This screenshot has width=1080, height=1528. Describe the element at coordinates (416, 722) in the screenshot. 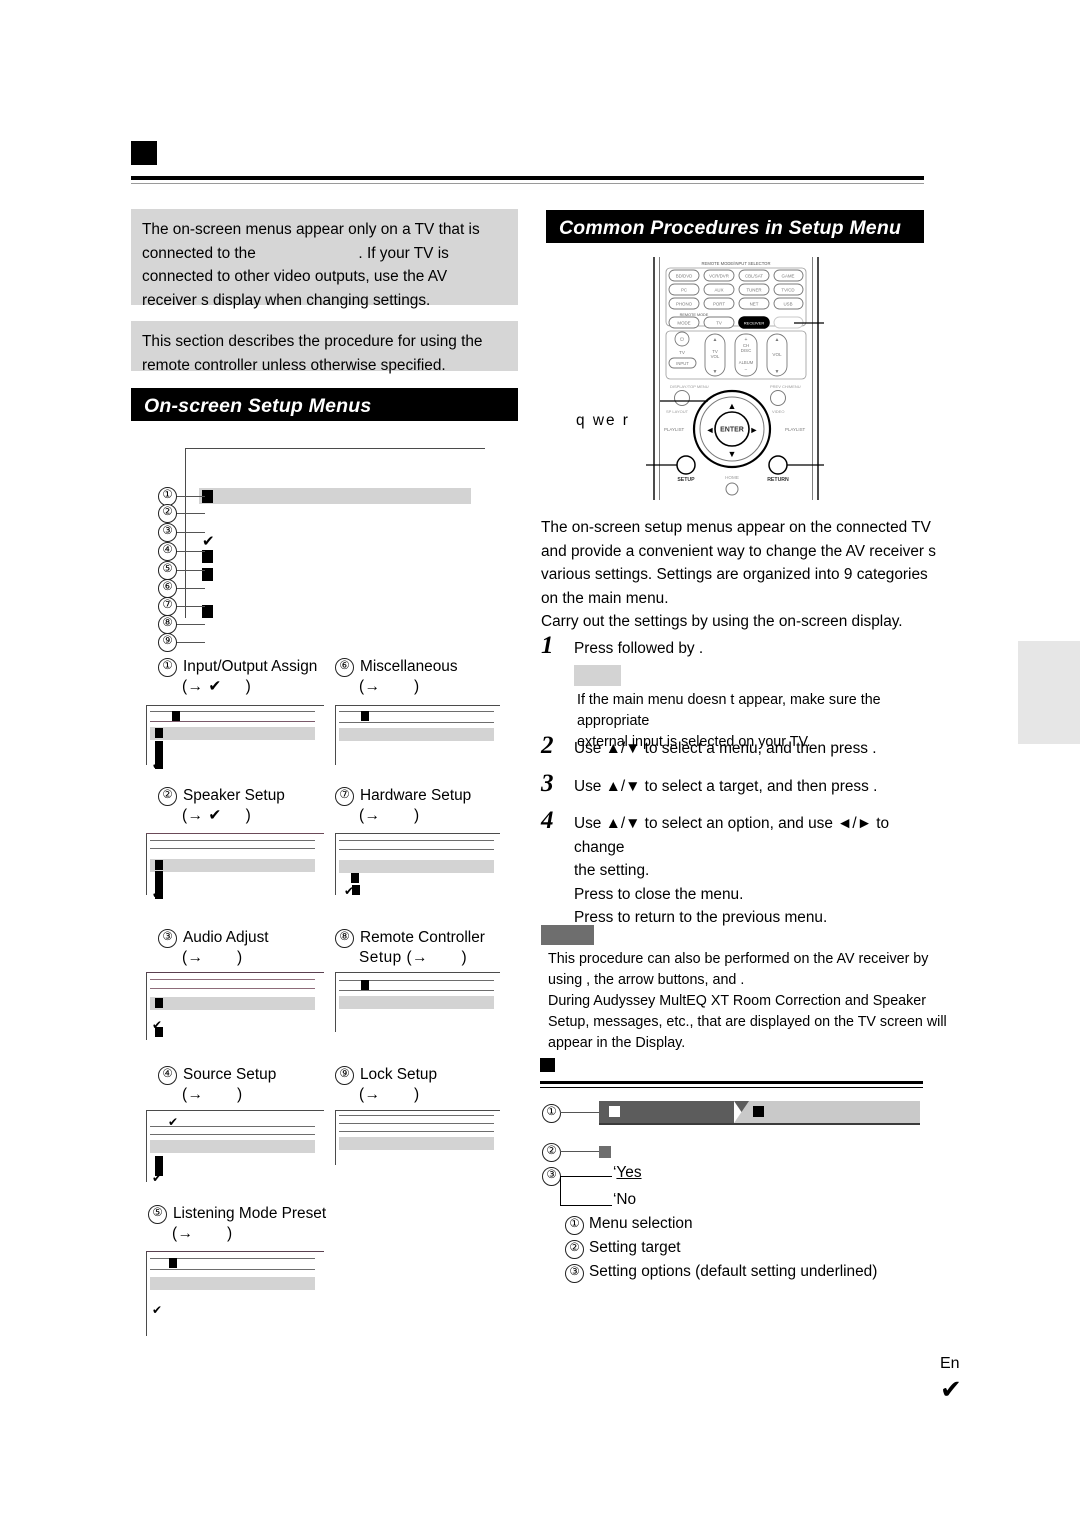

I see `sb6-rule-b` at that location.